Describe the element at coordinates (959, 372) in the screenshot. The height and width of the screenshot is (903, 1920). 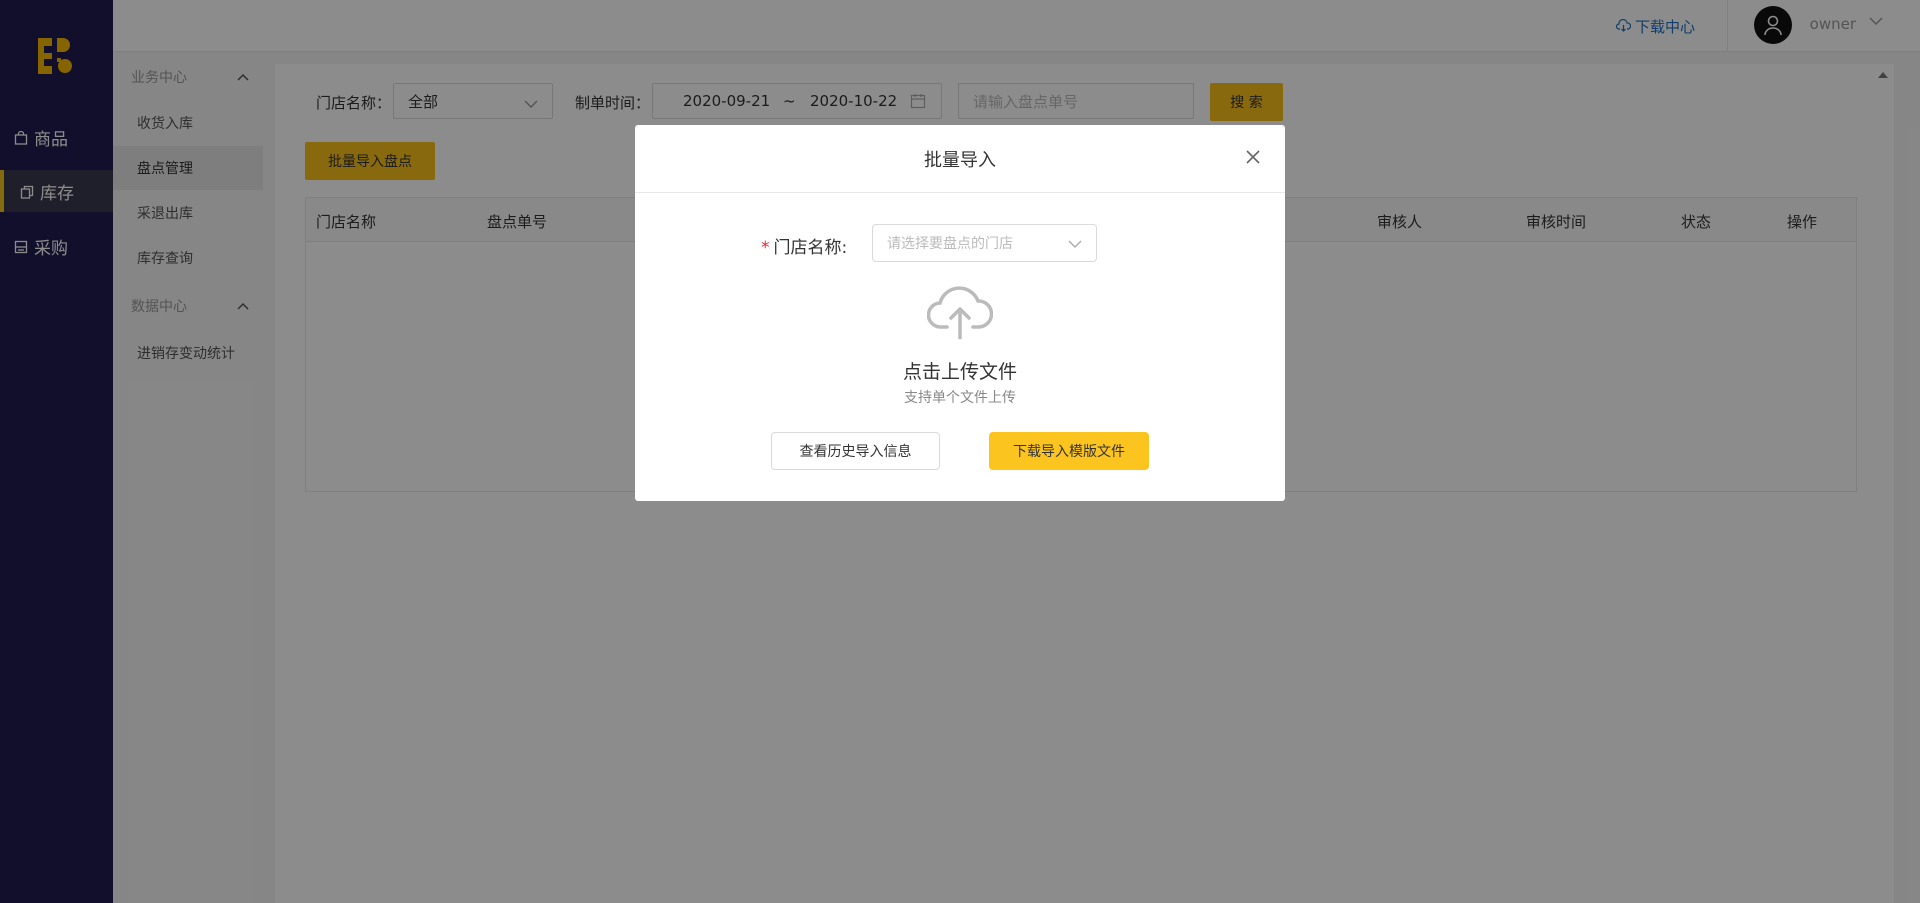
I see `upload-title: 点击上传文件` at that location.